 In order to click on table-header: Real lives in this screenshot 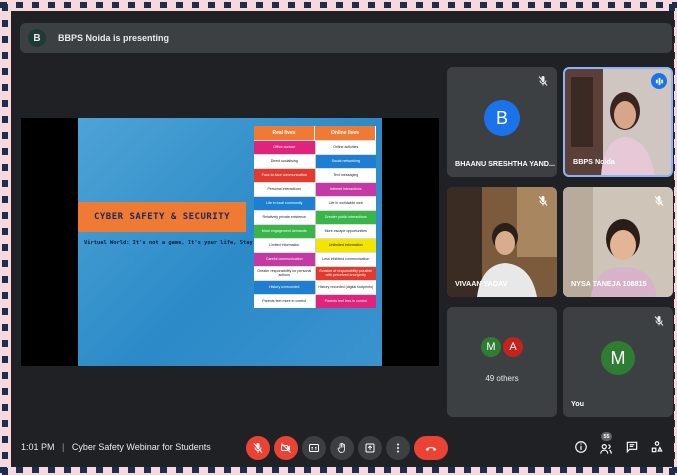, I will do `click(284, 133)`.